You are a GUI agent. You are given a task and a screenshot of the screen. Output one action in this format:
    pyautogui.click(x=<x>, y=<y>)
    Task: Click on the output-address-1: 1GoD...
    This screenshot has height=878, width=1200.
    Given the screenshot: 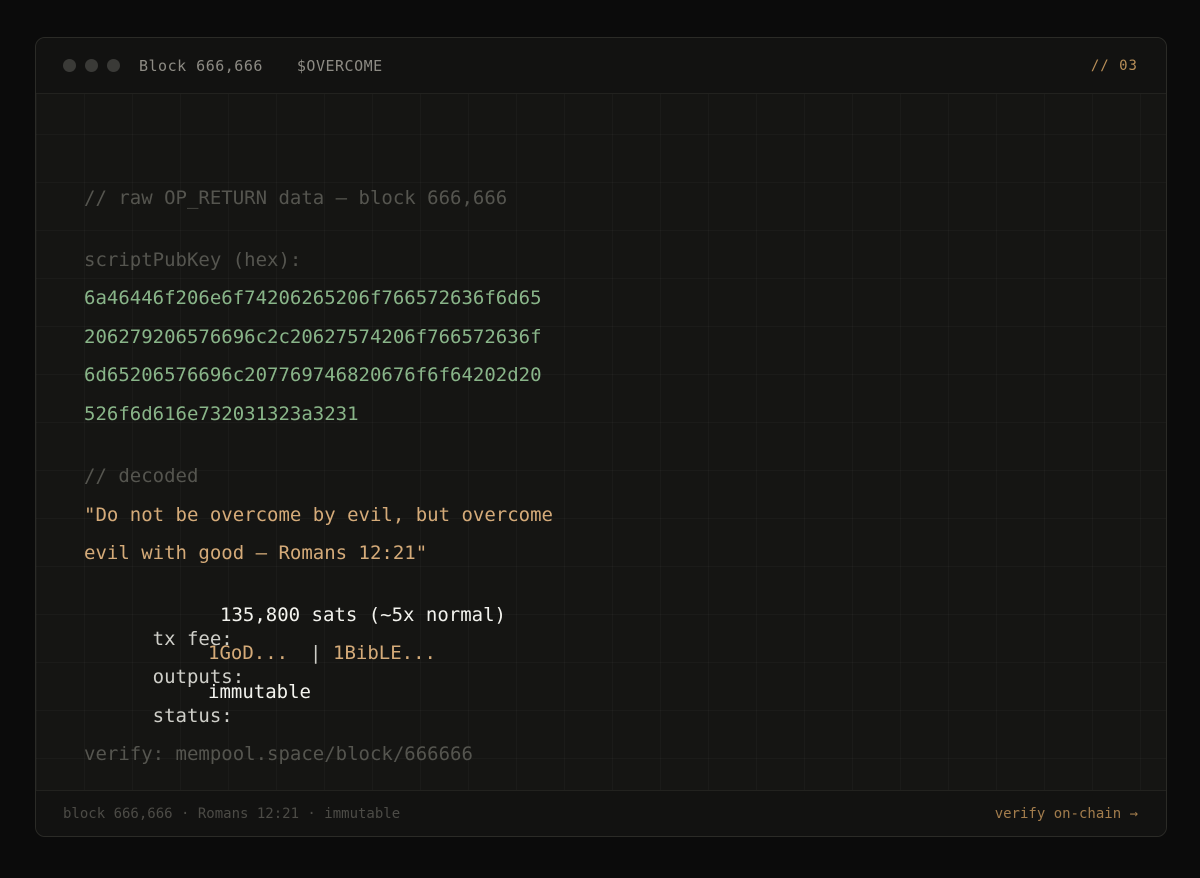 What is the action you would take?
    pyautogui.click(x=248, y=653)
    